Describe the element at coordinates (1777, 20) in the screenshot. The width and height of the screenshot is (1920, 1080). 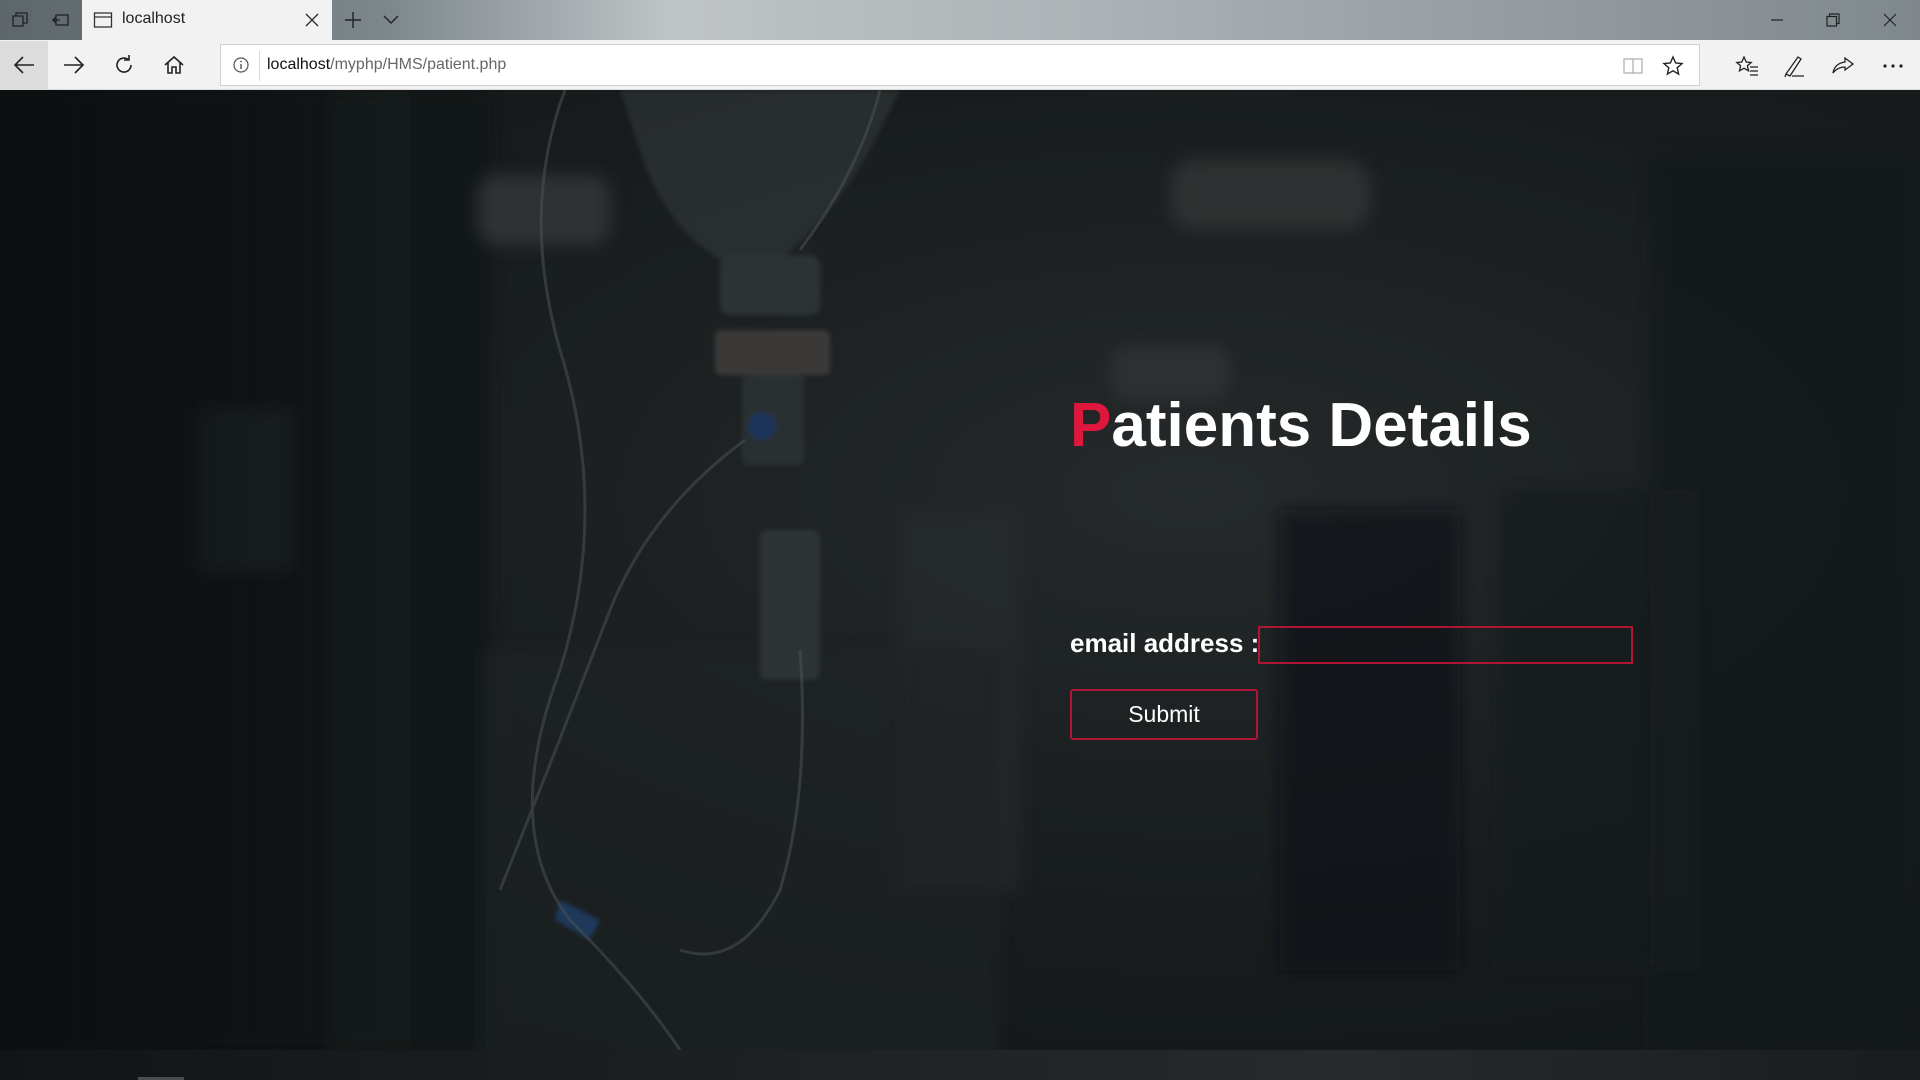
I see `minimize-icon` at that location.